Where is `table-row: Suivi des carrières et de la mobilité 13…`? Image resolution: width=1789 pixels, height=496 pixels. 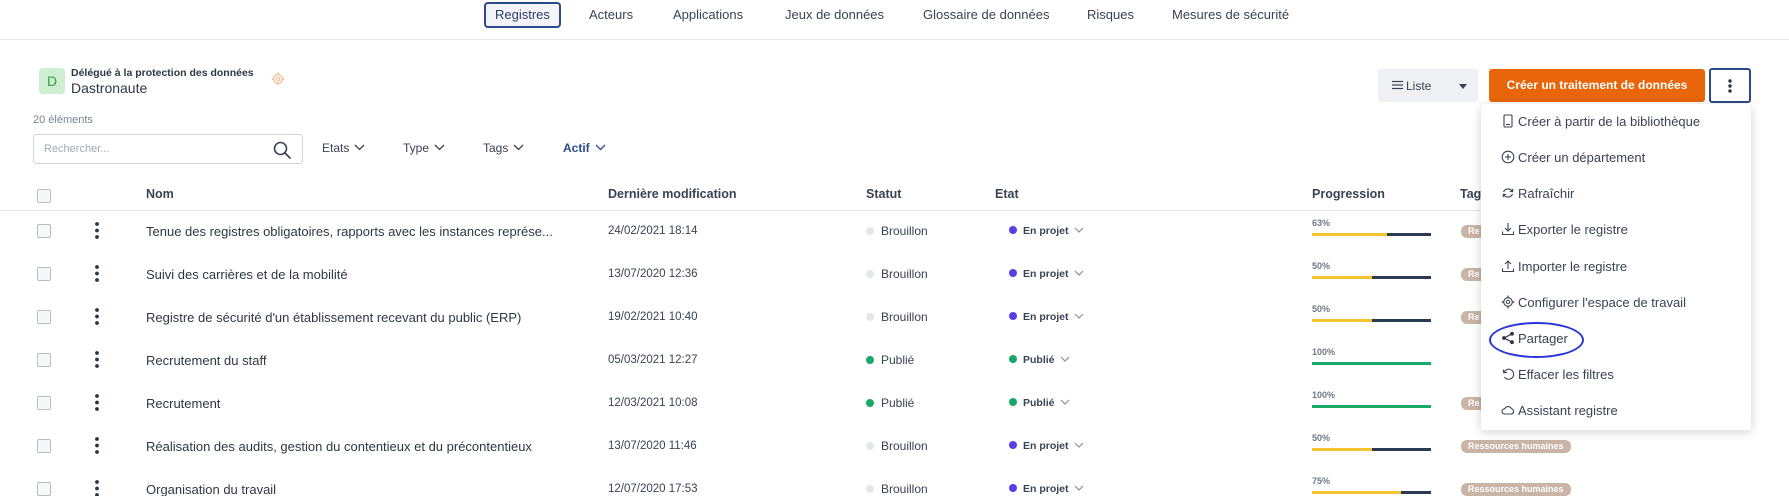
table-row: Suivi des carrières et de la mobilité 13… is located at coordinates (743, 274).